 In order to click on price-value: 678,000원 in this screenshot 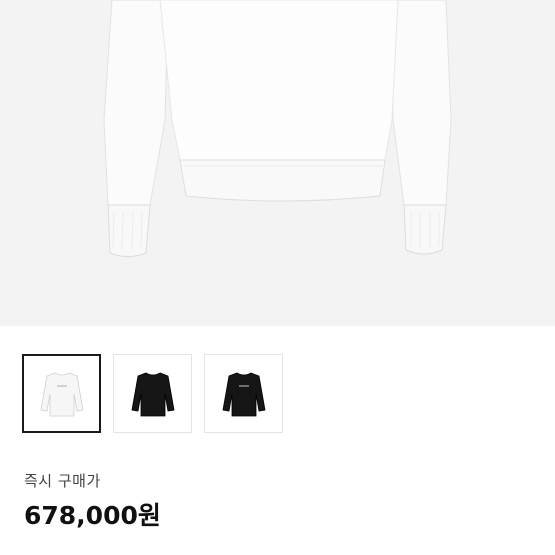, I will do `click(92, 515)`.